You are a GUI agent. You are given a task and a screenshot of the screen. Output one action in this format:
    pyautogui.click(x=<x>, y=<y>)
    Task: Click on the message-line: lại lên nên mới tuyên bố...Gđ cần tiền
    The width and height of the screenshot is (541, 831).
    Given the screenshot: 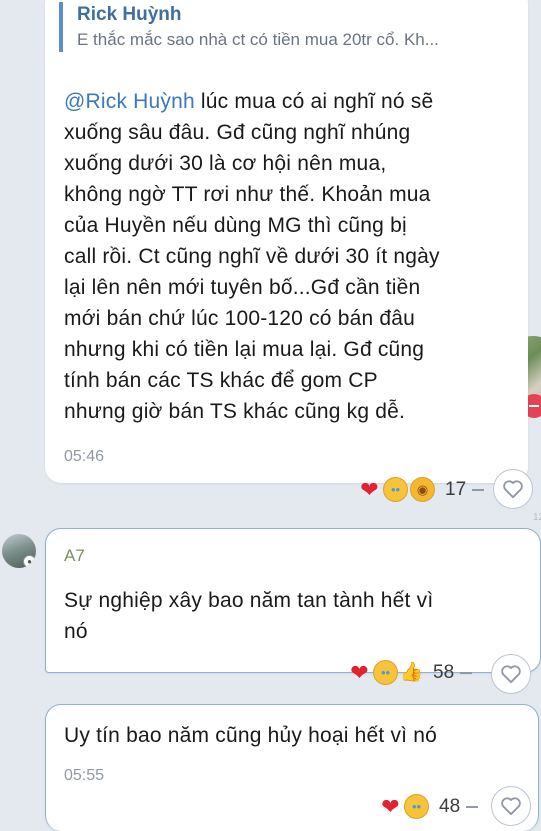 What is the action you would take?
    pyautogui.click(x=242, y=287)
    